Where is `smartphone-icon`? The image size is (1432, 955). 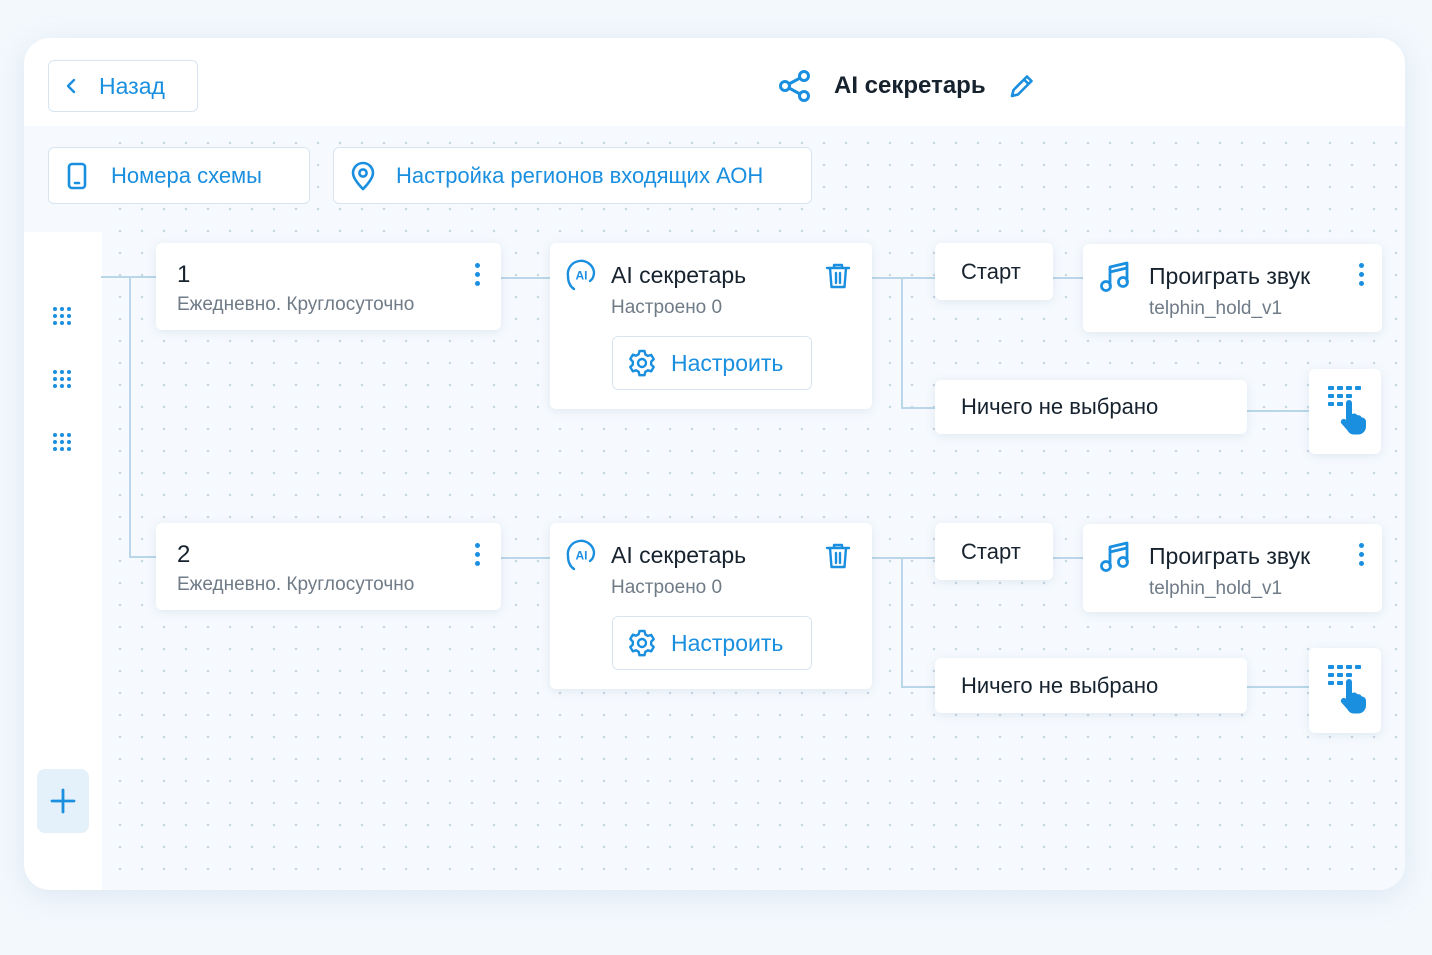 smartphone-icon is located at coordinates (77, 176).